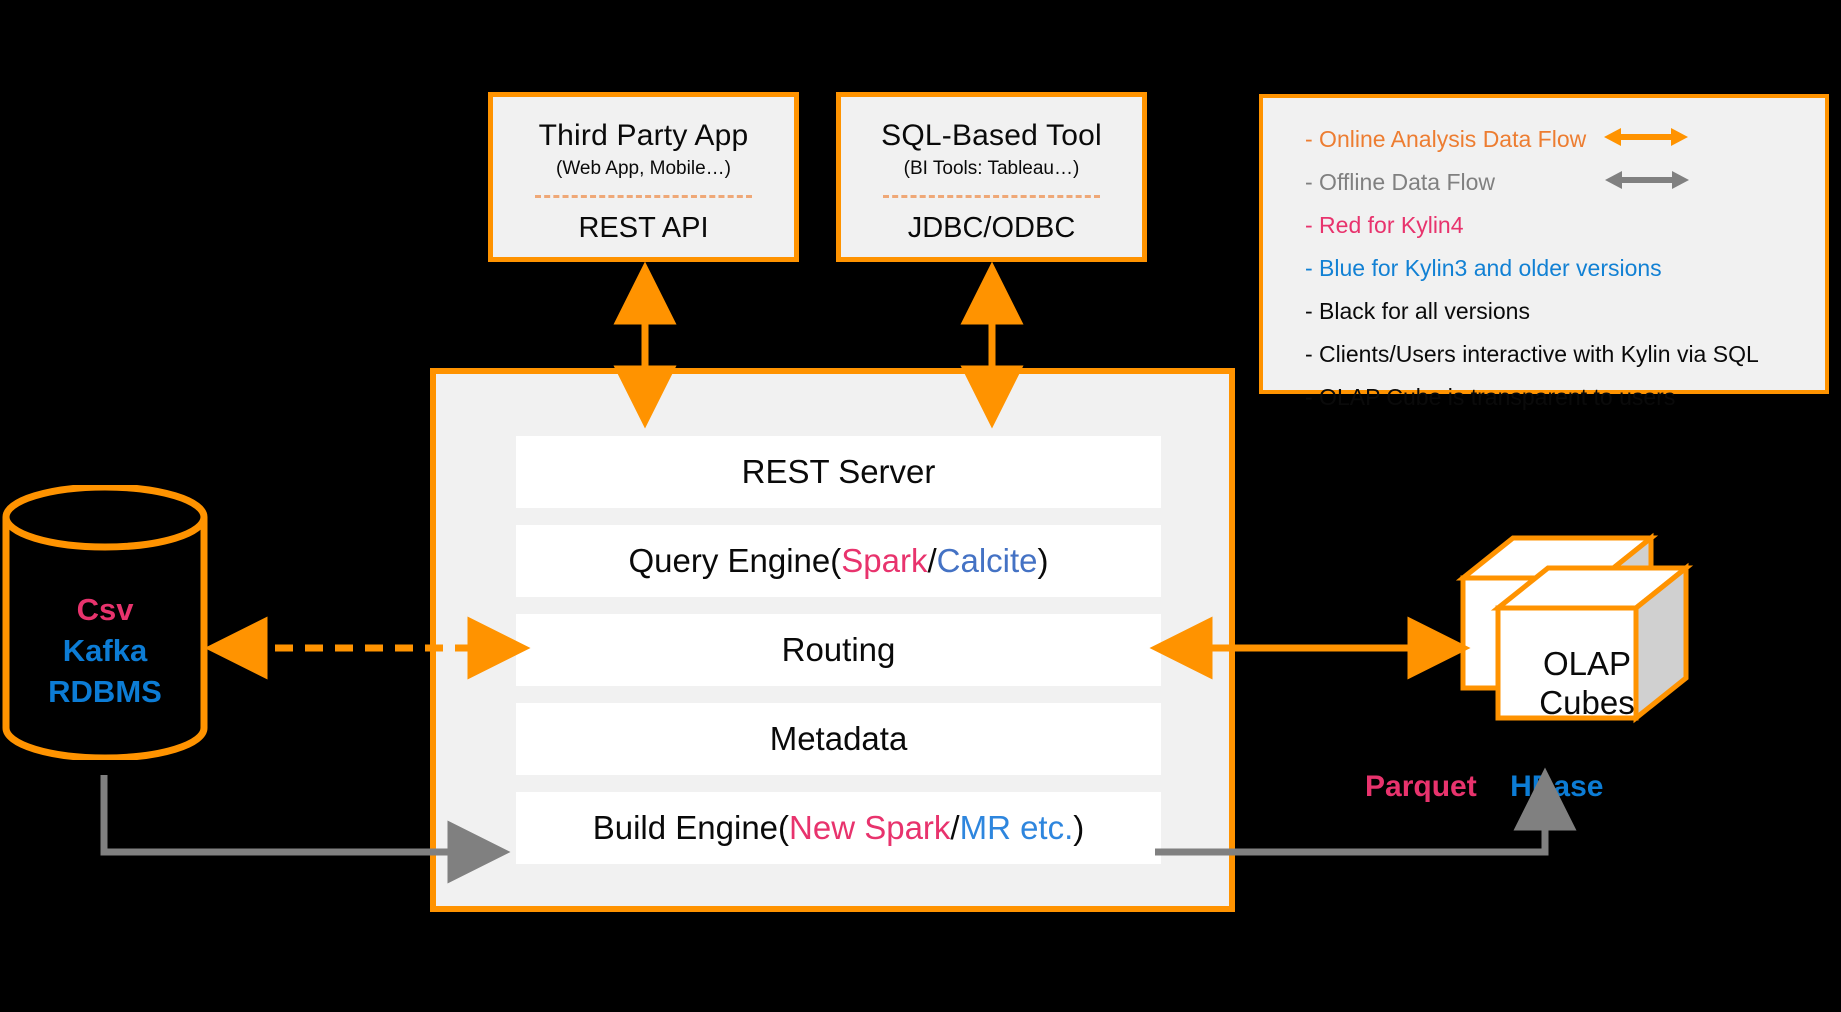 The width and height of the screenshot is (1841, 1012). I want to click on third-party-app-title: Third Party App, so click(643, 135).